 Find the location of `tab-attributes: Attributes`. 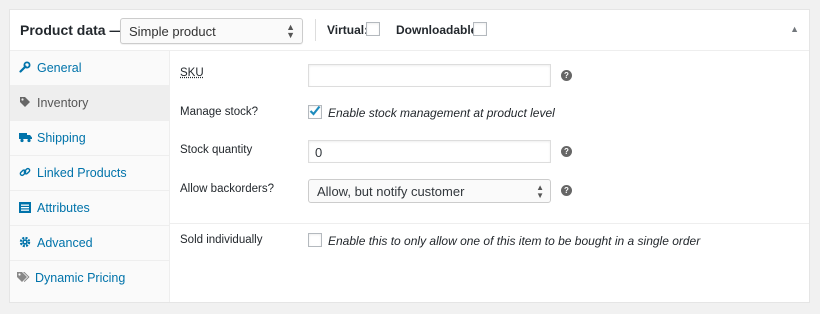

tab-attributes: Attributes is located at coordinates (89, 208).